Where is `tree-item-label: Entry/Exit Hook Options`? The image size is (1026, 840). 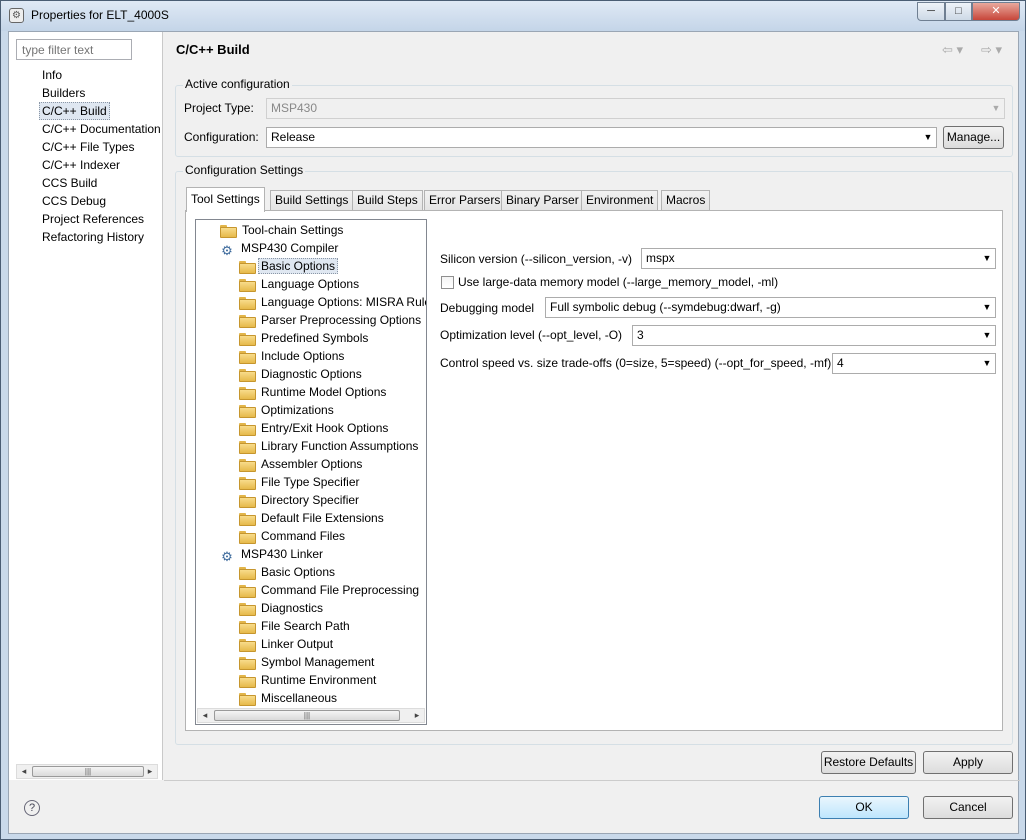
tree-item-label: Entry/Exit Hook Options is located at coordinates (325, 428).